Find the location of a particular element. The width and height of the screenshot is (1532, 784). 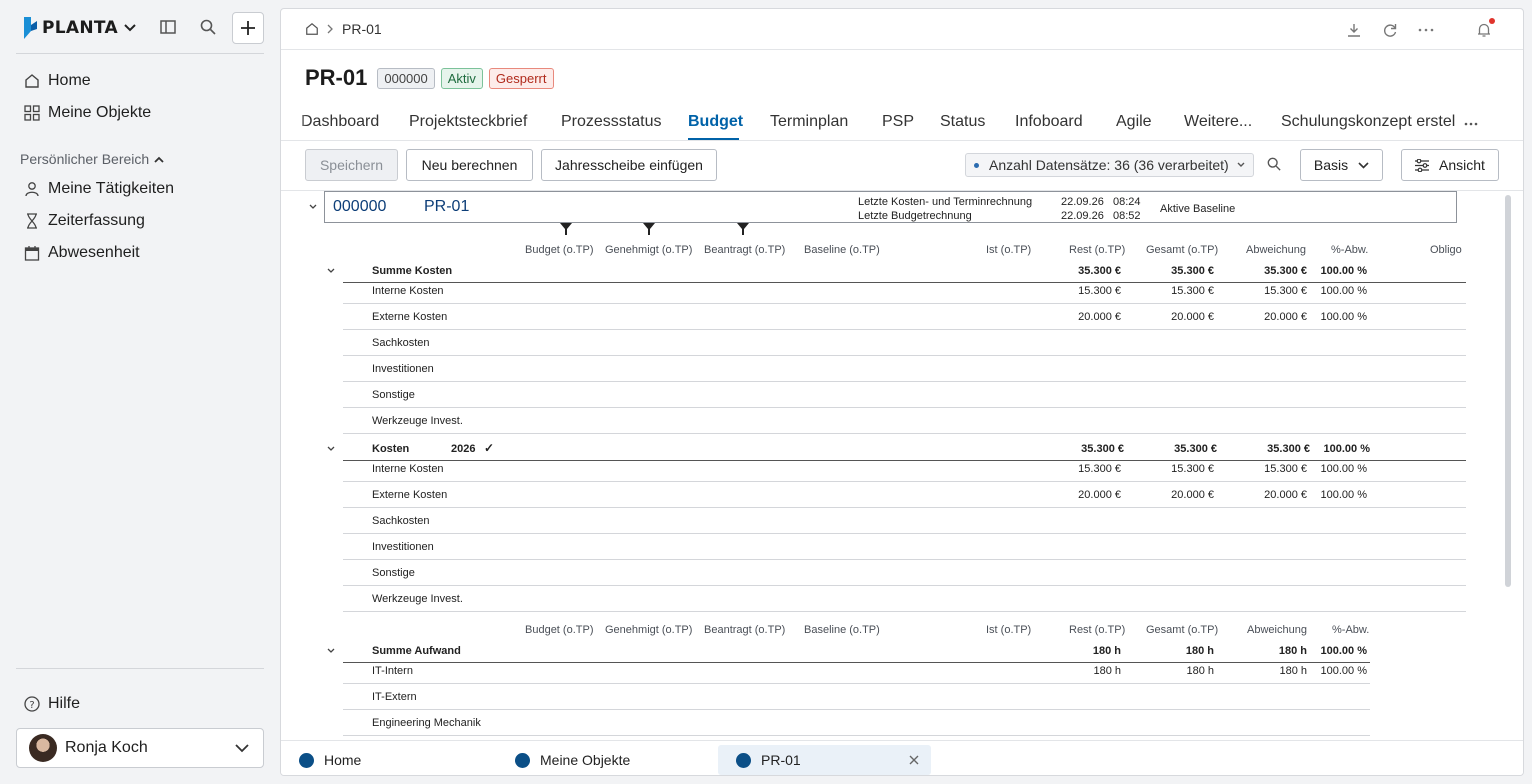

save-button: Speichern is located at coordinates (351, 165).